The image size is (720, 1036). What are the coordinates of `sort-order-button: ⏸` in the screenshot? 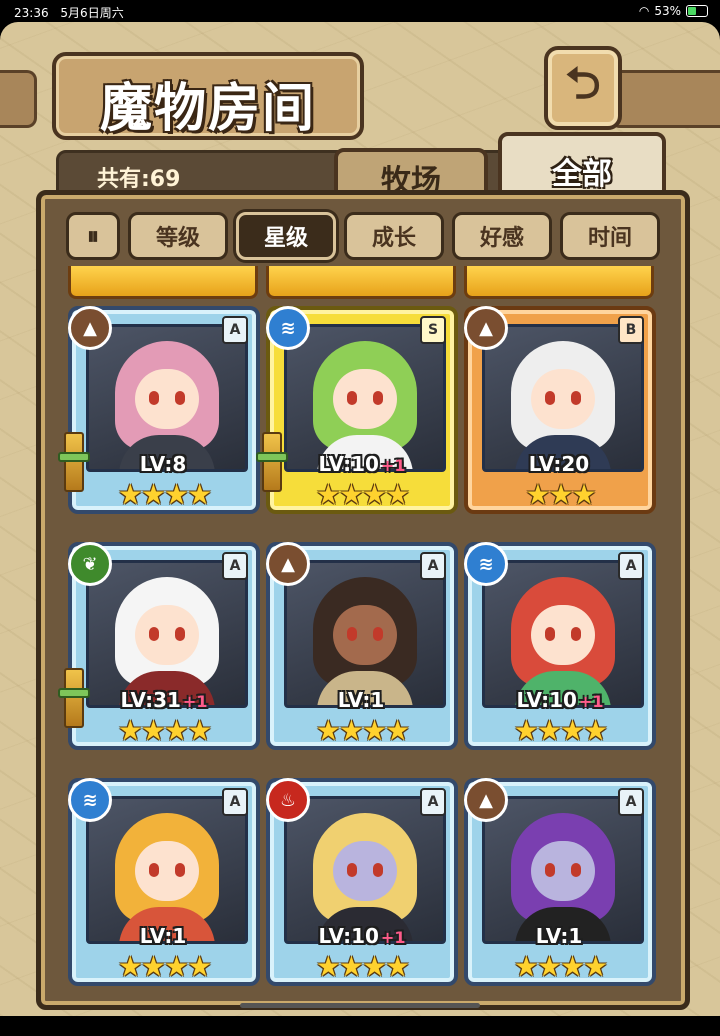 It's located at (93, 236).